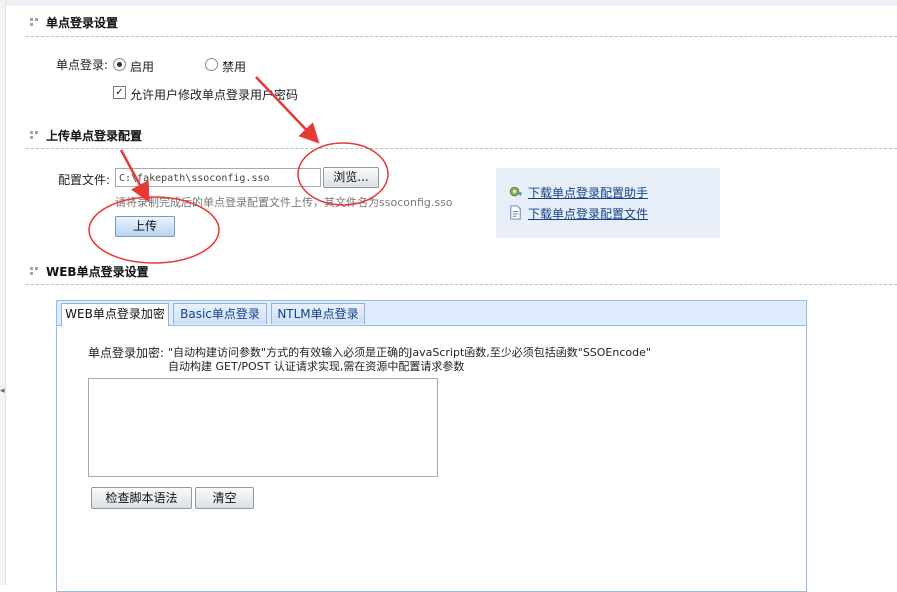 This screenshot has width=897, height=592. I want to click on config-file-input: C:\fakepath\ssoconfig.sso, so click(218, 177).